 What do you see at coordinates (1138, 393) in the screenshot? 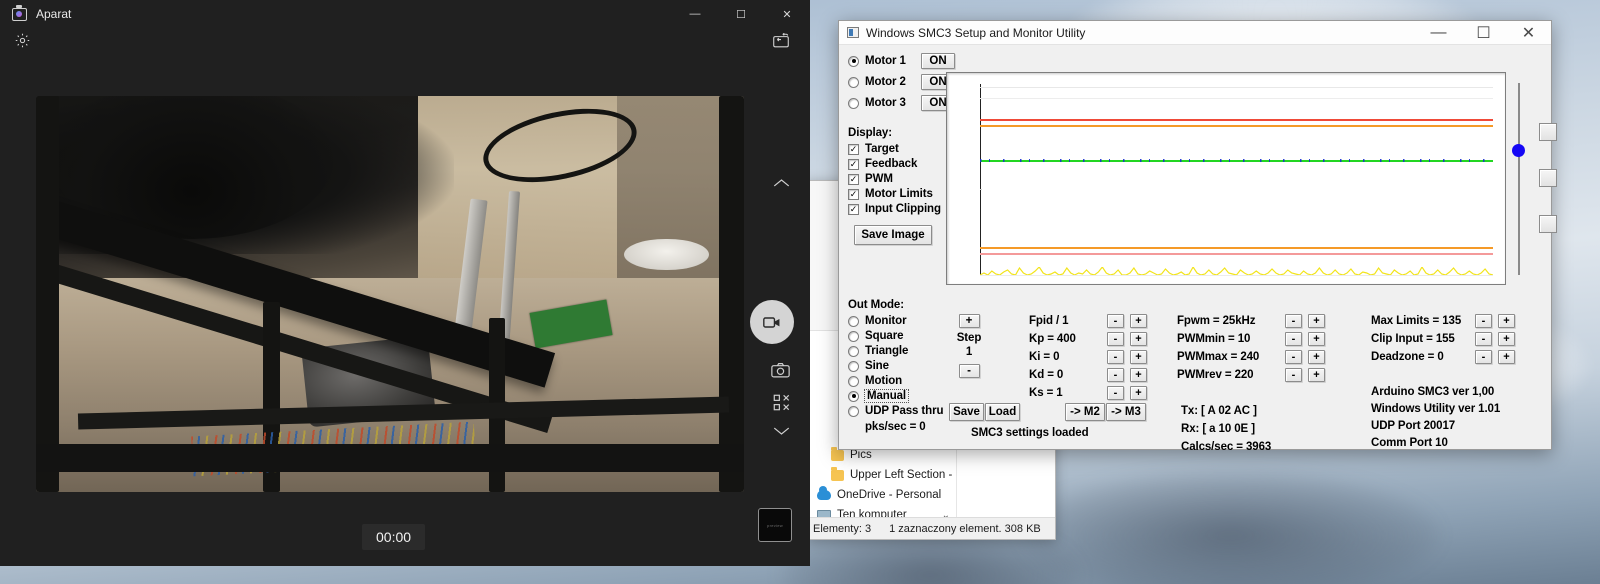
I see `ks-plus-button: +` at bounding box center [1138, 393].